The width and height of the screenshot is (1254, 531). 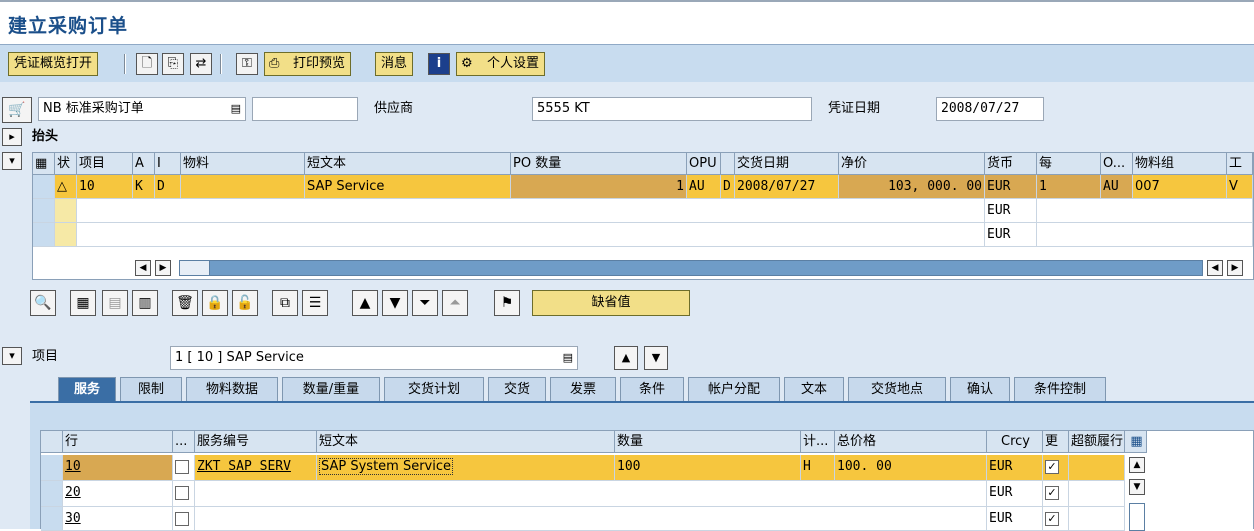 I want to click on collapse-item-detail-icon: ▾, so click(x=12, y=356).